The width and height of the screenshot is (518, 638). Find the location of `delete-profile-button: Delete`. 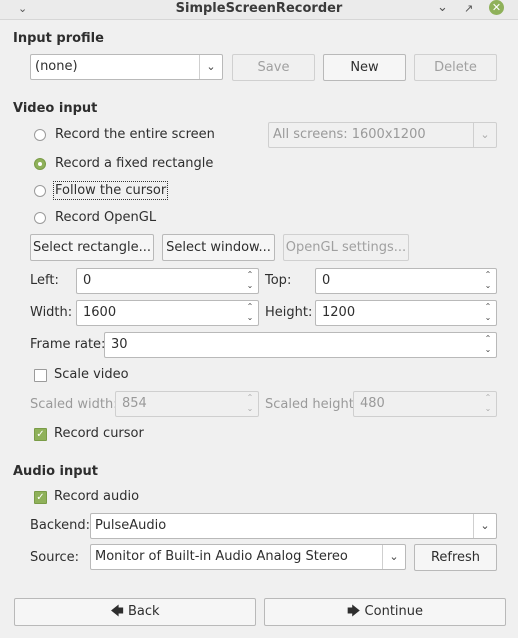

delete-profile-button: Delete is located at coordinates (455, 67).